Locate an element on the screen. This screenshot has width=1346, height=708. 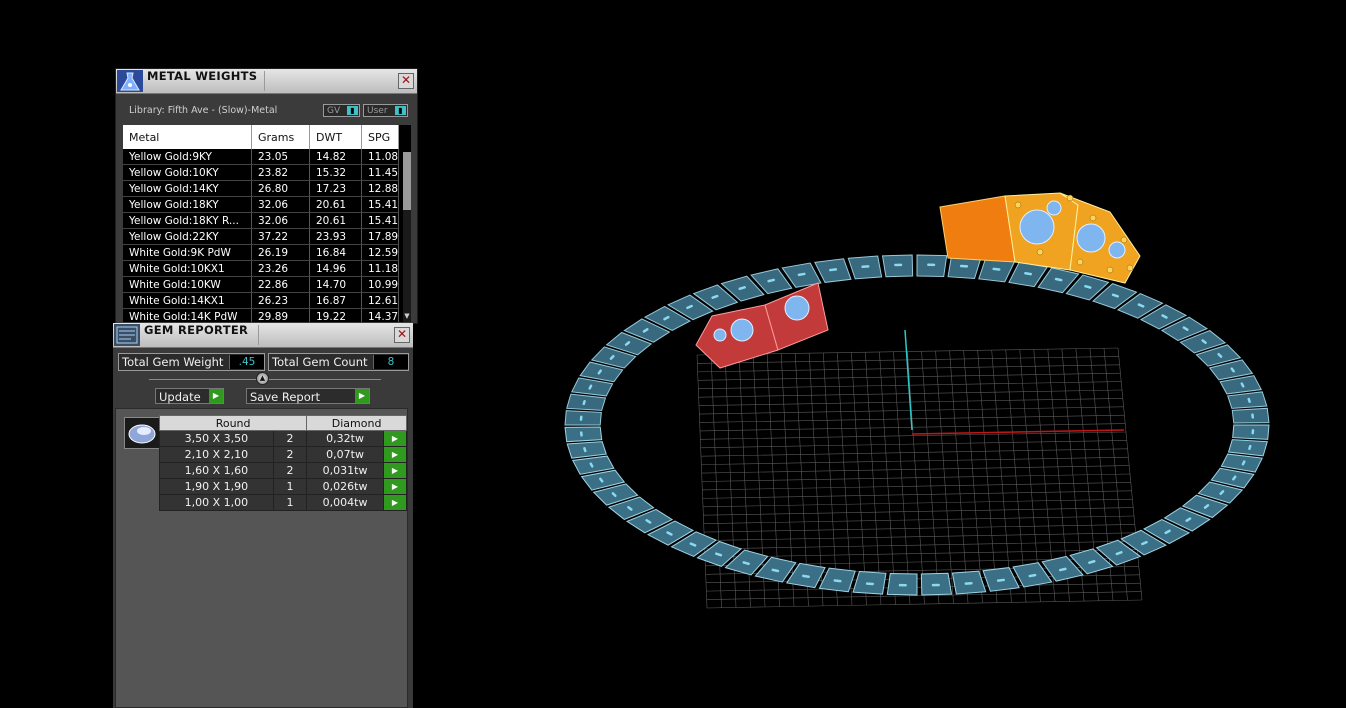
gem-row: 2,10 X 2,10 2 0,07tw ▶ is located at coordinates (283, 454).